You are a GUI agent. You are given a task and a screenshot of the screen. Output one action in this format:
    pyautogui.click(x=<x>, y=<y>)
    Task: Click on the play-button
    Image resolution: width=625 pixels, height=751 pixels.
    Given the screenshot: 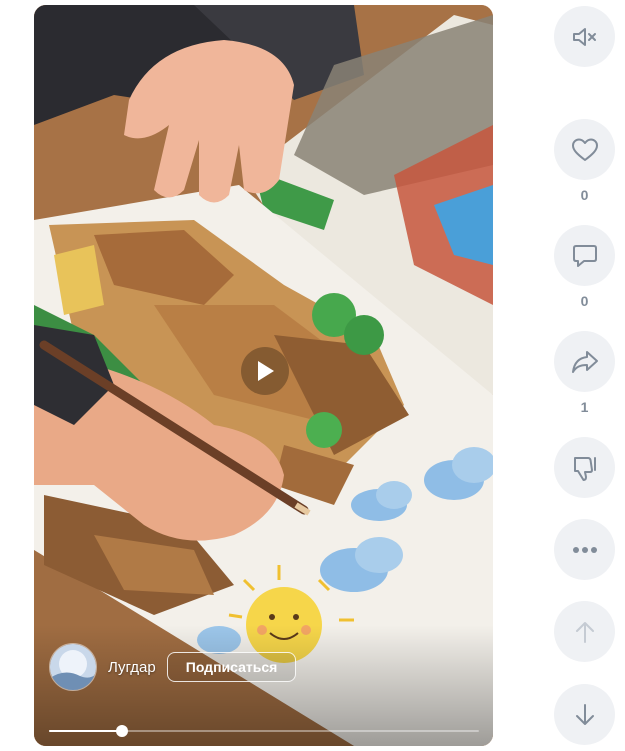 What is the action you would take?
    pyautogui.click(x=265, y=371)
    